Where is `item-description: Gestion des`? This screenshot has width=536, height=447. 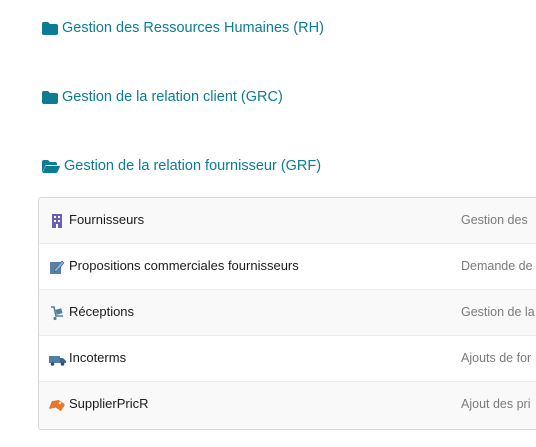 item-description: Gestion des is located at coordinates (494, 220).